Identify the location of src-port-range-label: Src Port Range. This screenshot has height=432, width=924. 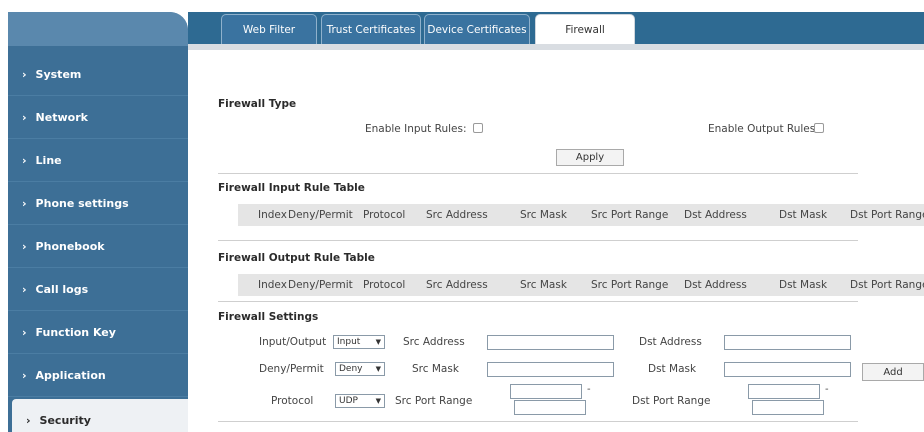
(434, 401).